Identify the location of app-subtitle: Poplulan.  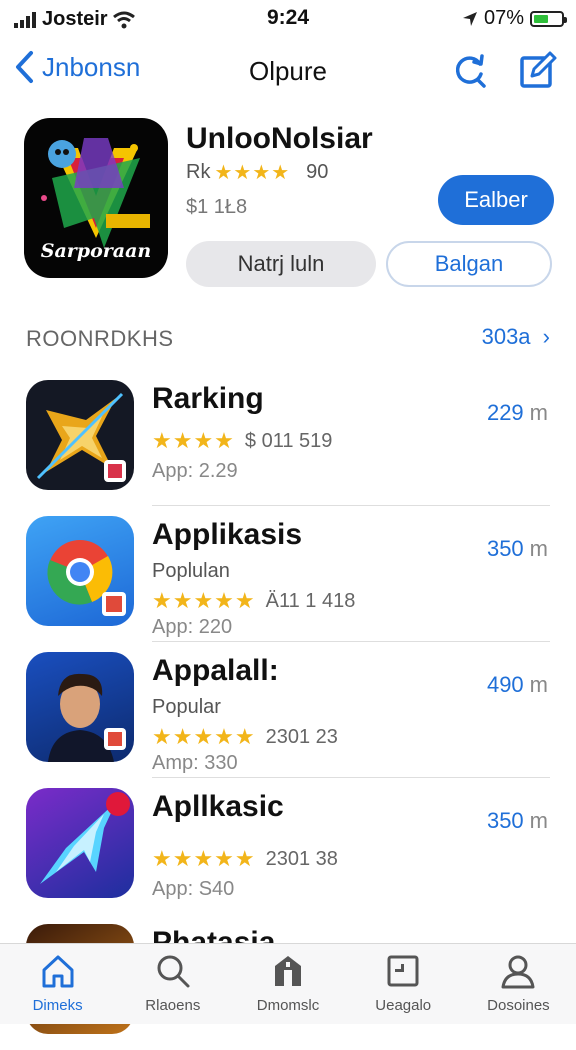
(191, 571).